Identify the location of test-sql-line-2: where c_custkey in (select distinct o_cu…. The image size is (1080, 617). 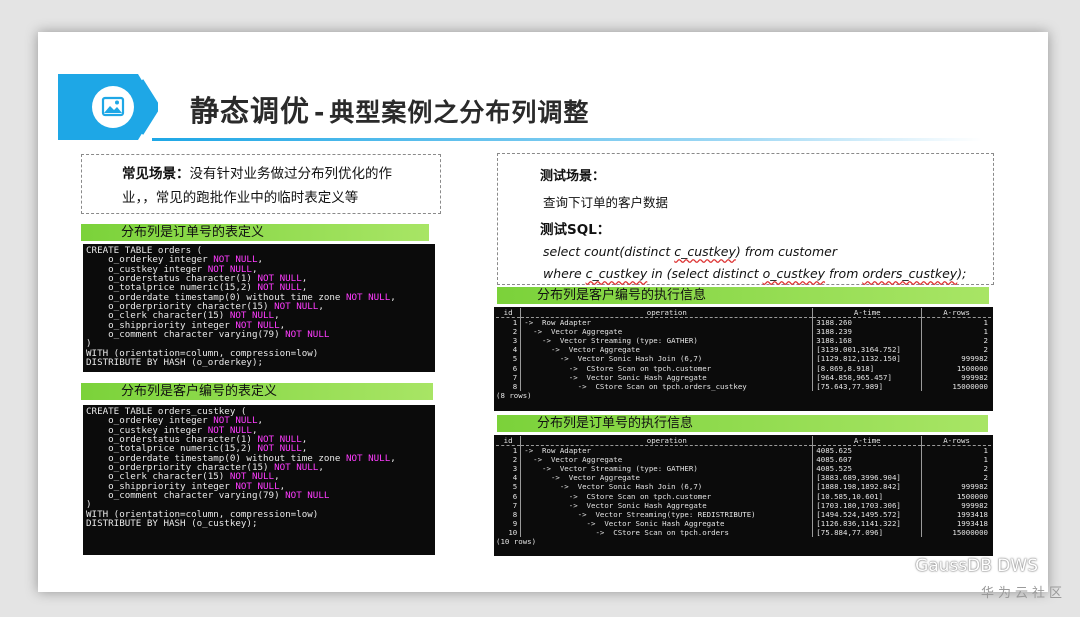
(755, 273).